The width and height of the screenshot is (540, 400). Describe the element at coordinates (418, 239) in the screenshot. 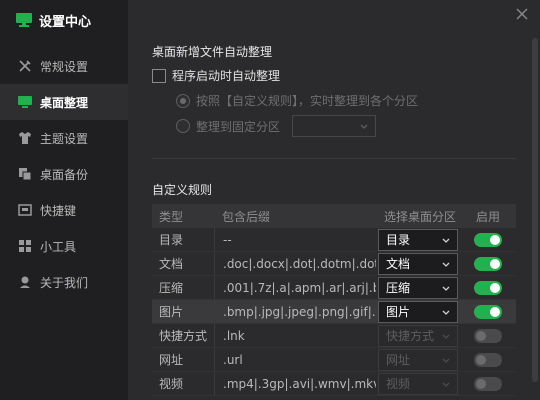

I see `partition-select: 目录` at that location.